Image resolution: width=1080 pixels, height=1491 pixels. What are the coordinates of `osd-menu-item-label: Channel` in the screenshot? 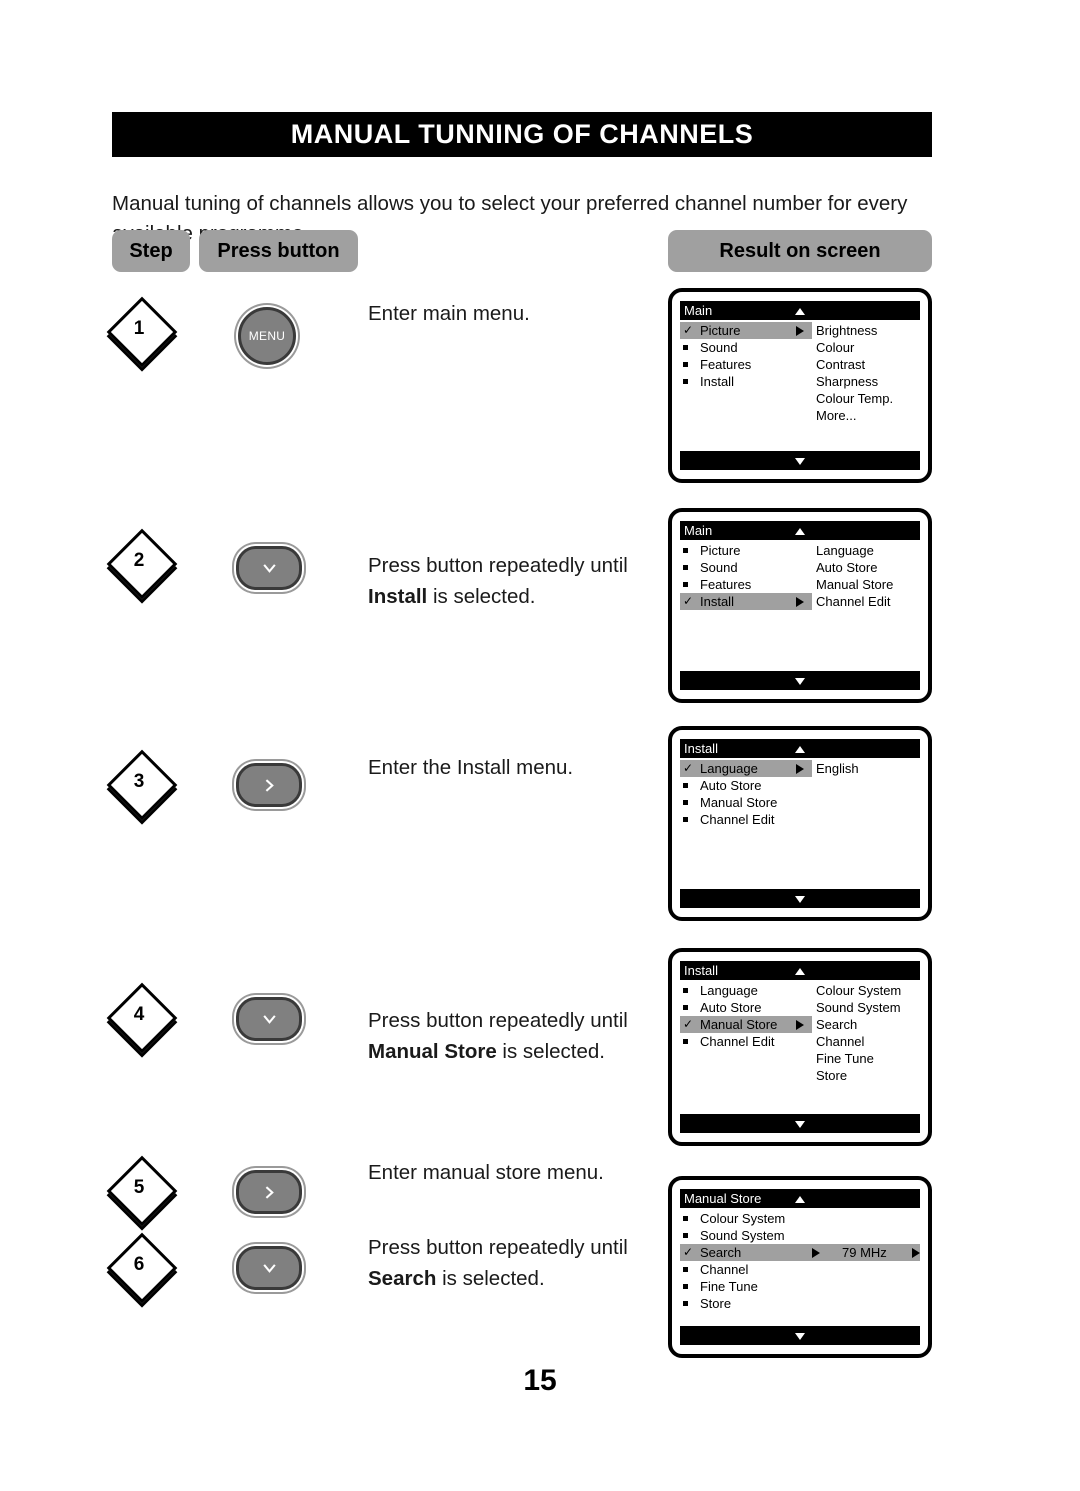 It's located at (724, 1269).